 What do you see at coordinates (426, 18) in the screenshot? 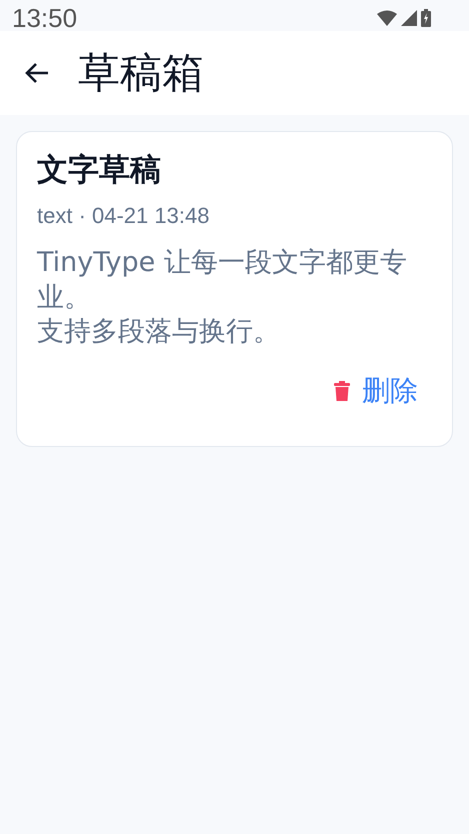
I see `battery-icon` at bounding box center [426, 18].